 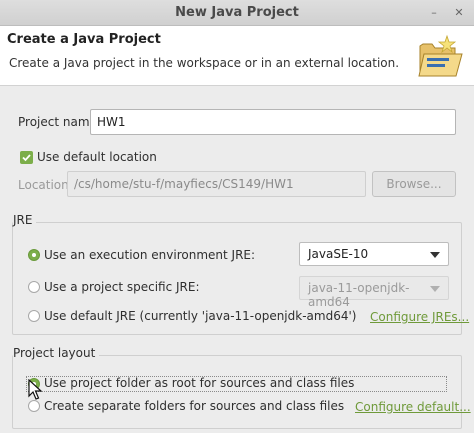 What do you see at coordinates (216, 184) in the screenshot?
I see `location-input: /cs/home/stu-f/mayfiecs/CS149/HW1` at bounding box center [216, 184].